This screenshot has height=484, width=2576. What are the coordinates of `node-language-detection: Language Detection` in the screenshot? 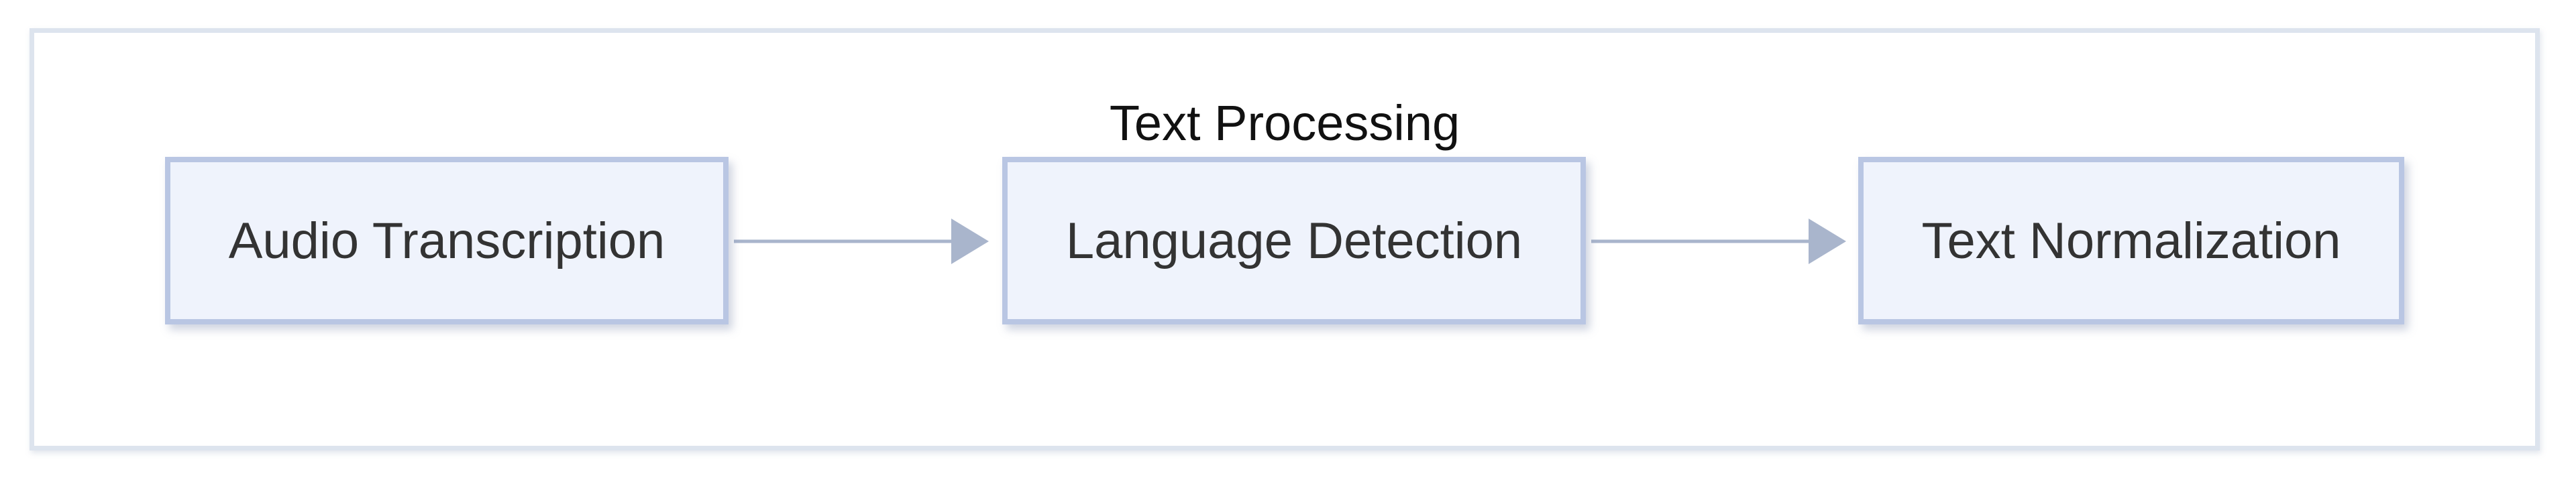 It's located at (1294, 241).